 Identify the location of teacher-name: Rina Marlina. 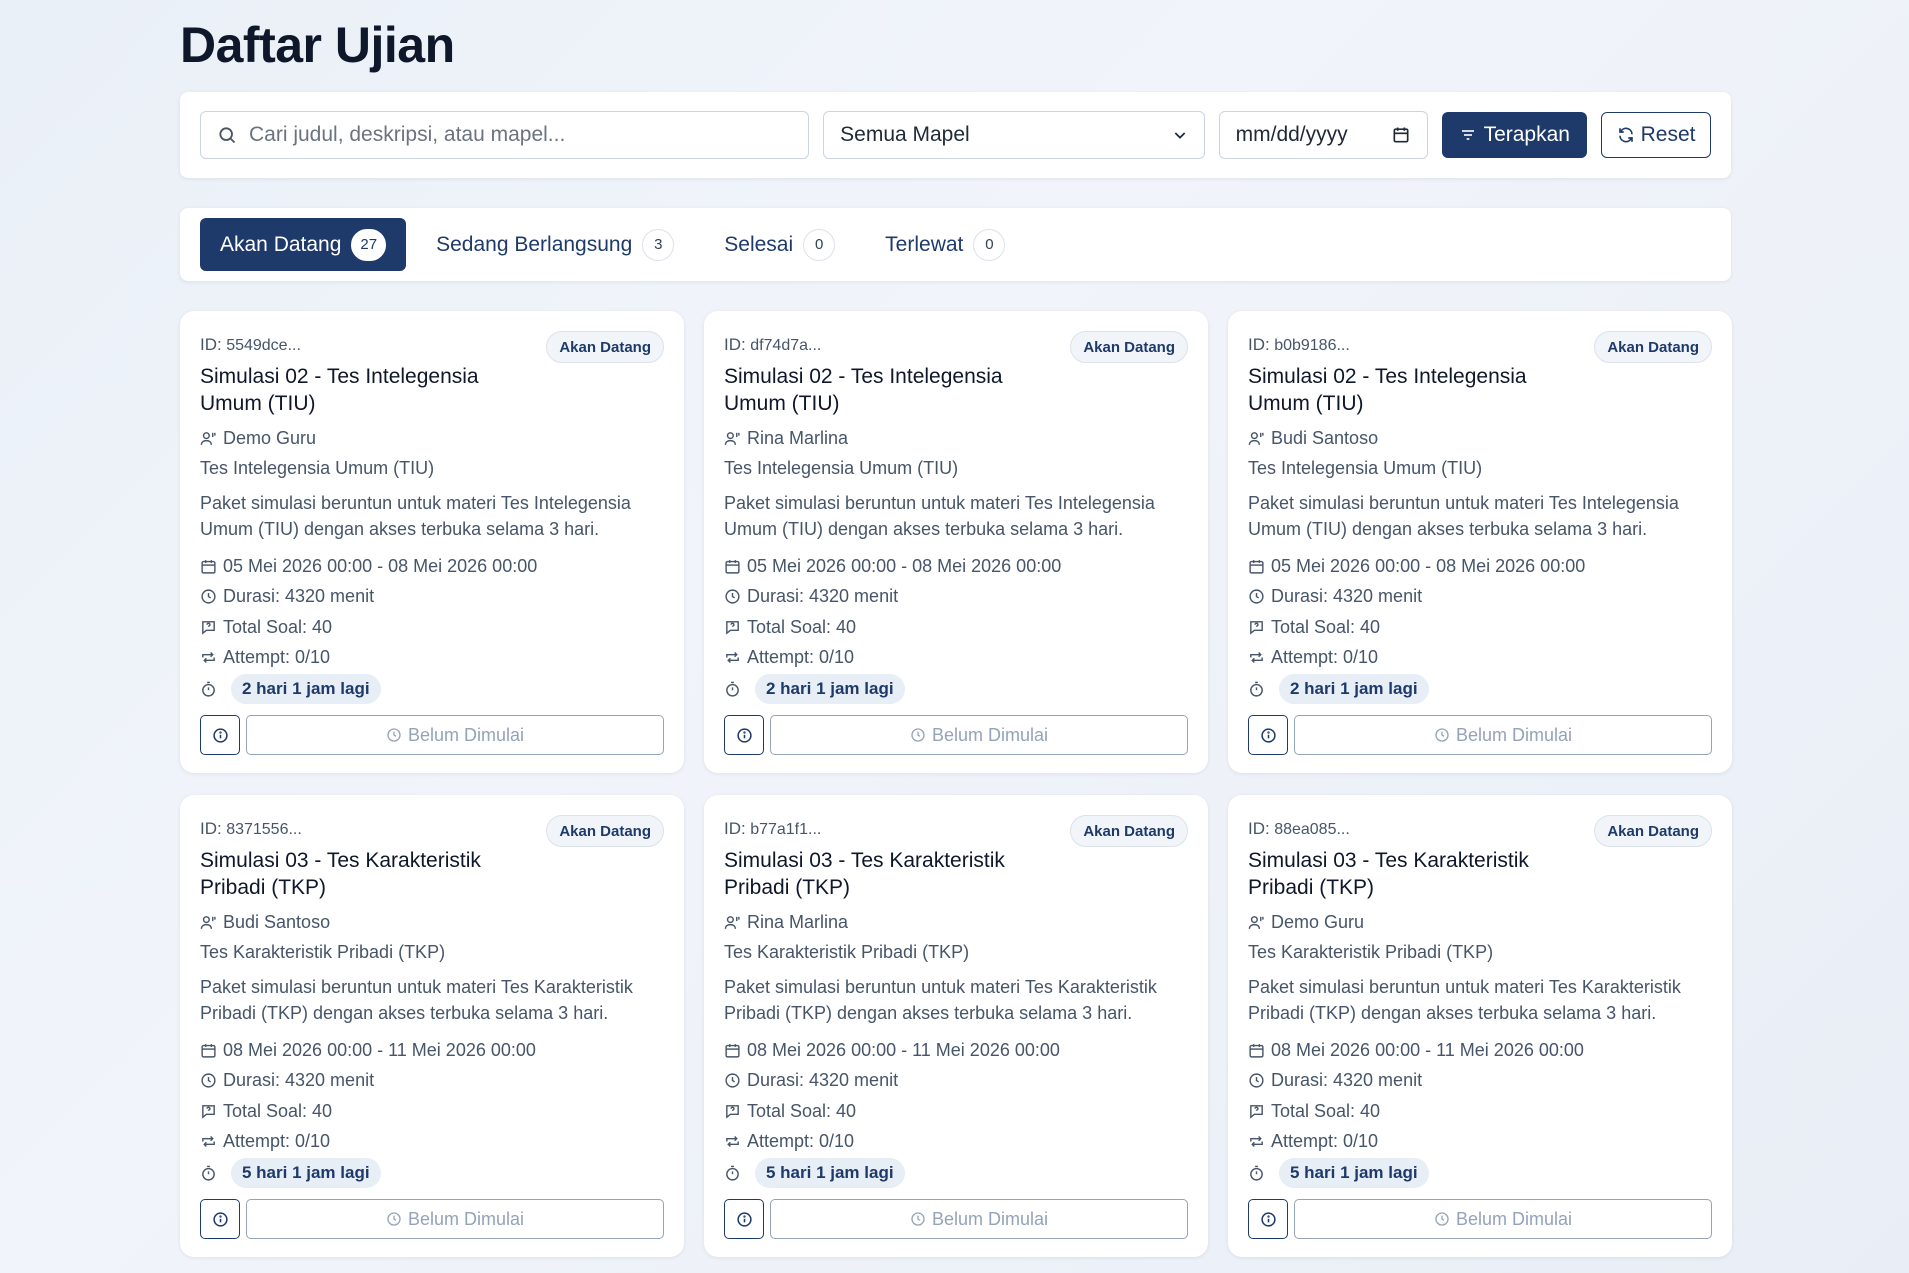
(798, 437).